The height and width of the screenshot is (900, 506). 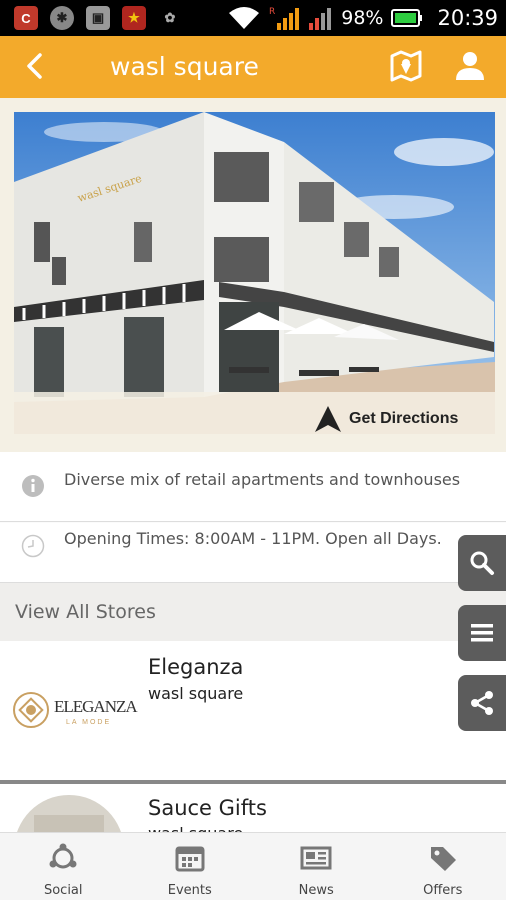 What do you see at coordinates (35, 66) in the screenshot?
I see `back-arrow-icon` at bounding box center [35, 66].